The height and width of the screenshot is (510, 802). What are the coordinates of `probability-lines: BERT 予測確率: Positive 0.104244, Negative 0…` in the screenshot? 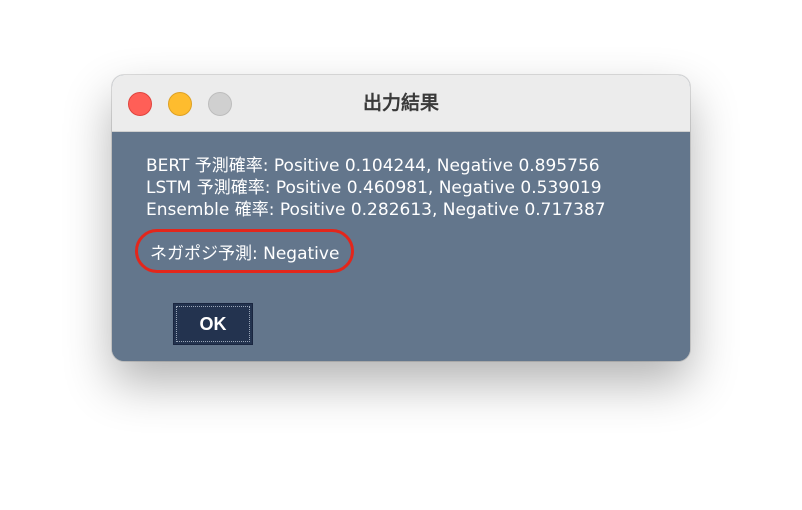 It's located at (376, 188).